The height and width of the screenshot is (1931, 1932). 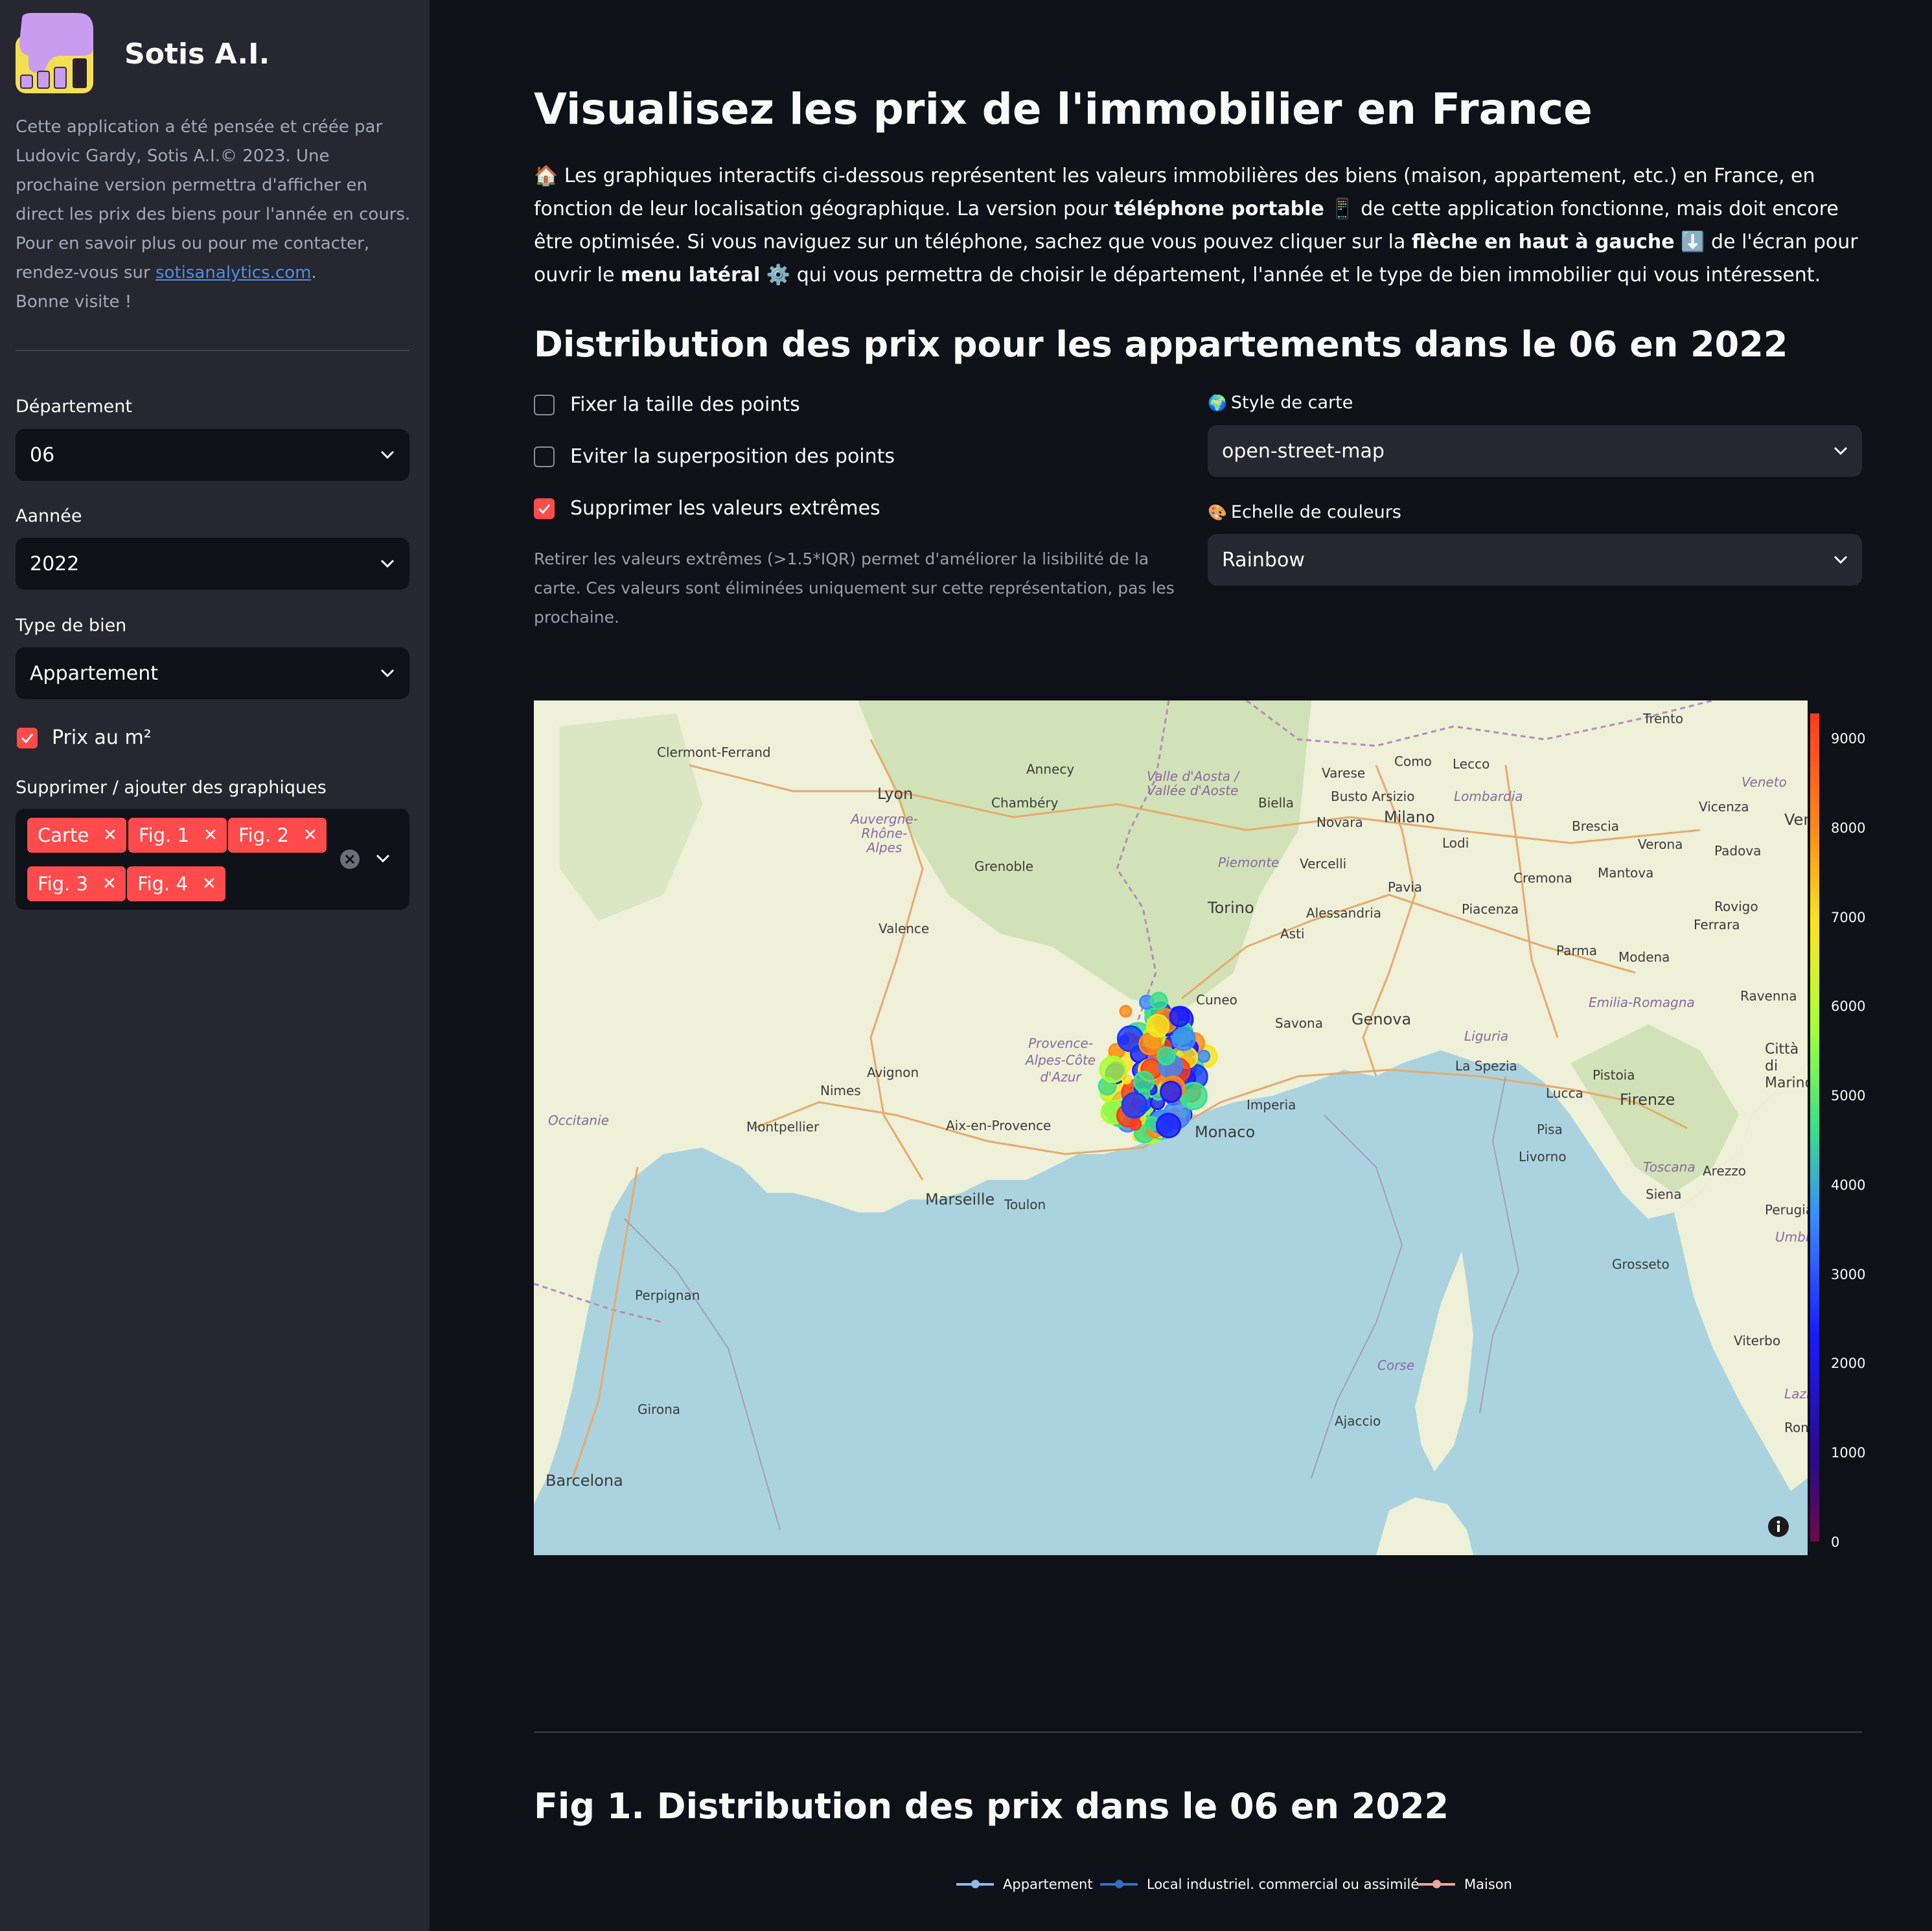 What do you see at coordinates (63, 835) in the screenshot?
I see `tag-label: Carte` at bounding box center [63, 835].